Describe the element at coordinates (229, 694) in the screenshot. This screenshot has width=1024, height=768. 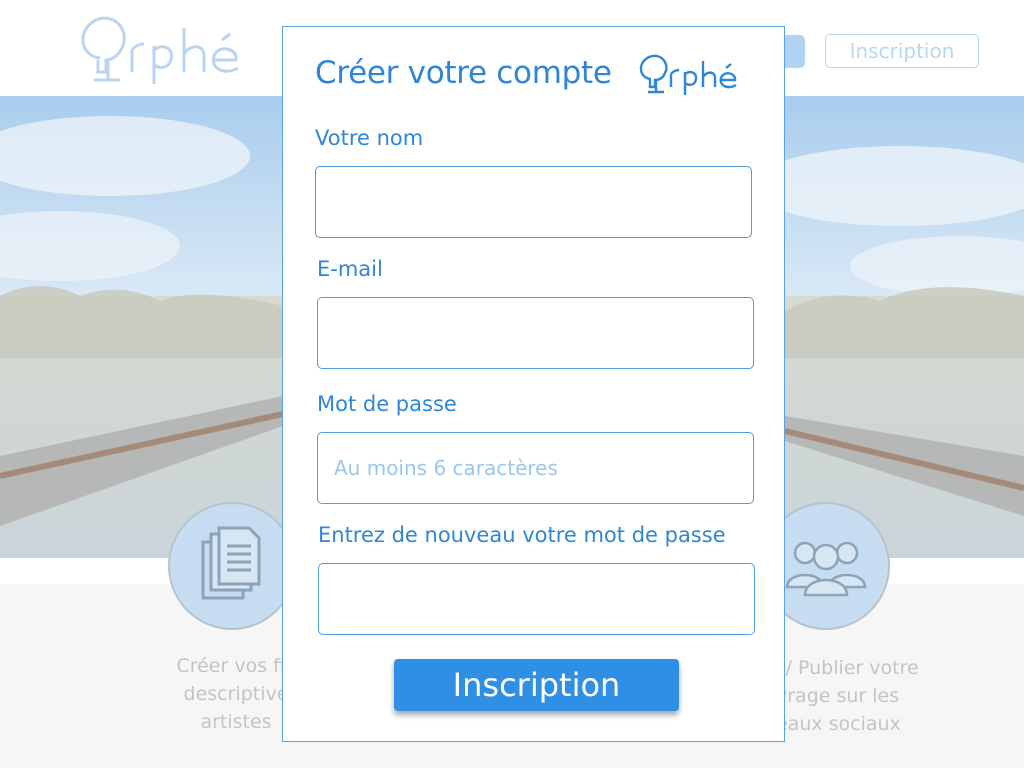
I see `feature-text-left: Créer vos fic descriptive artistes` at that location.